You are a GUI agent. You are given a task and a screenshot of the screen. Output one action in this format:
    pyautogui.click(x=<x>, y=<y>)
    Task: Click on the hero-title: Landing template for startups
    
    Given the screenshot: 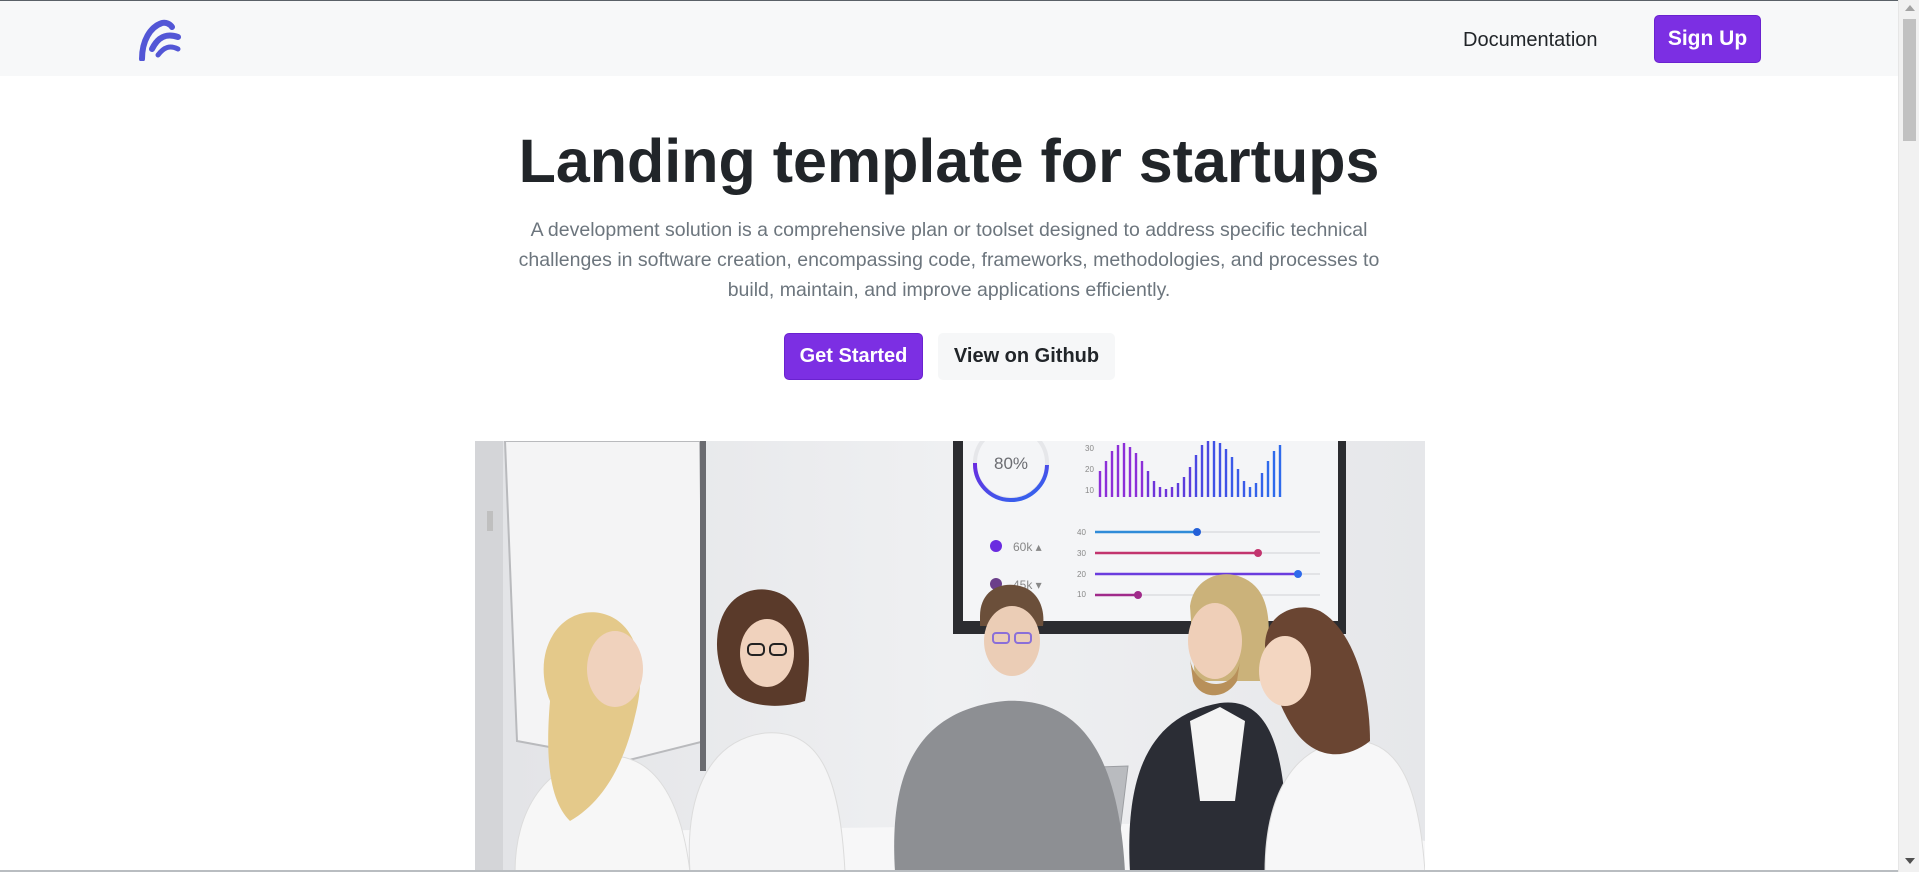 What is the action you would take?
    pyautogui.click(x=949, y=161)
    